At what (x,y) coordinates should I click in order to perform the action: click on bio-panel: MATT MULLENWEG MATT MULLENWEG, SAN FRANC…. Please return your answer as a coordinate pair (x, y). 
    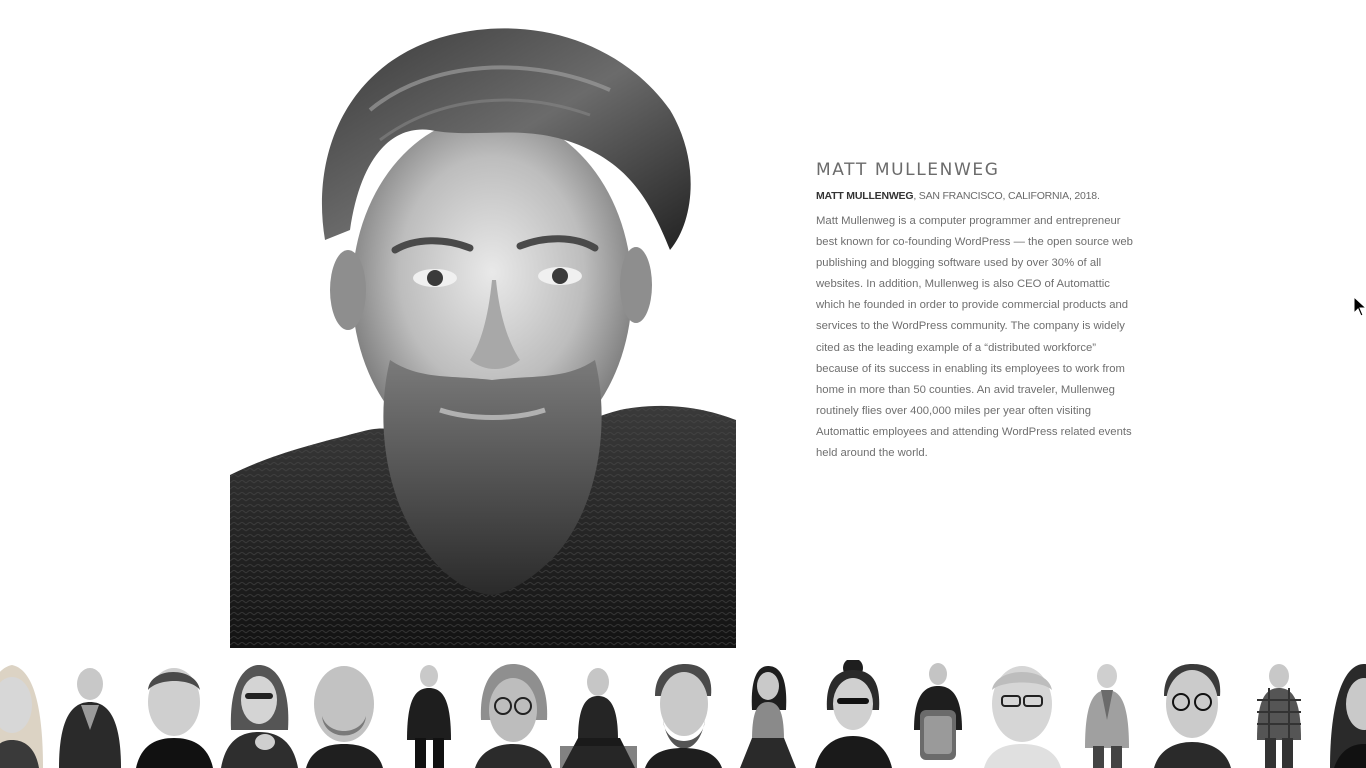
    Looking at the image, I should click on (975, 311).